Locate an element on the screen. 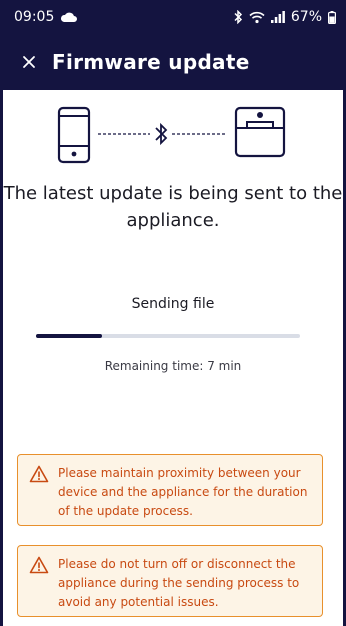 The height and width of the screenshot is (626, 346). phone-icon is located at coordinates (74, 135).